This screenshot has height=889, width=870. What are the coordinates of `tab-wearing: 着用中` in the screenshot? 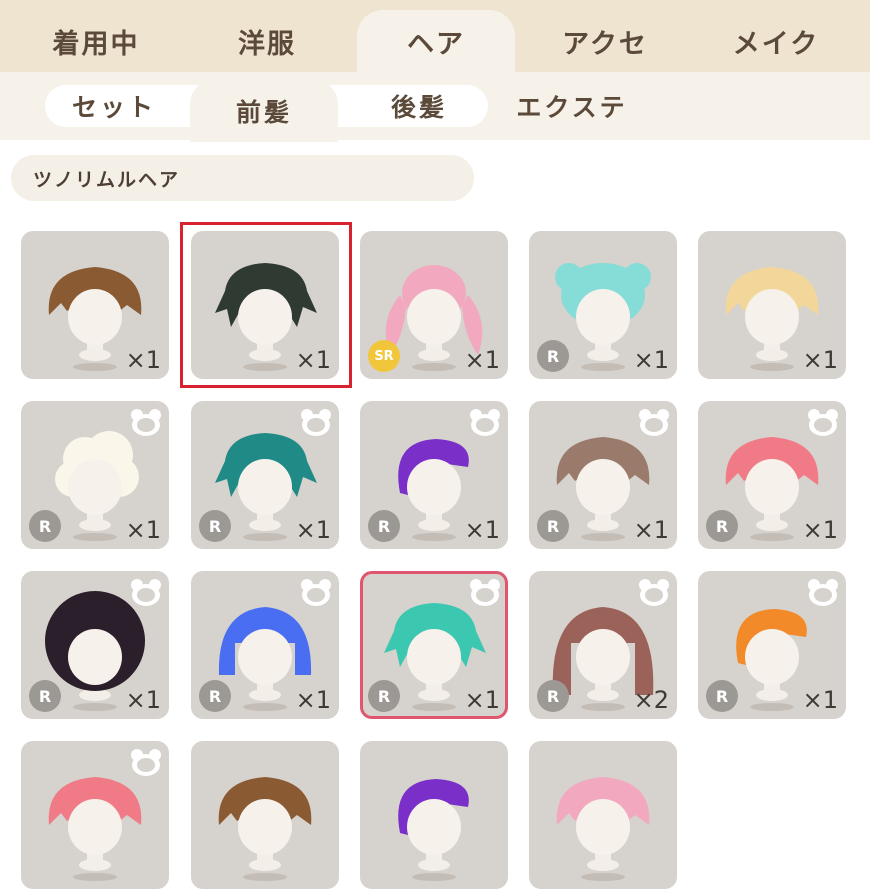 It's located at (96, 41).